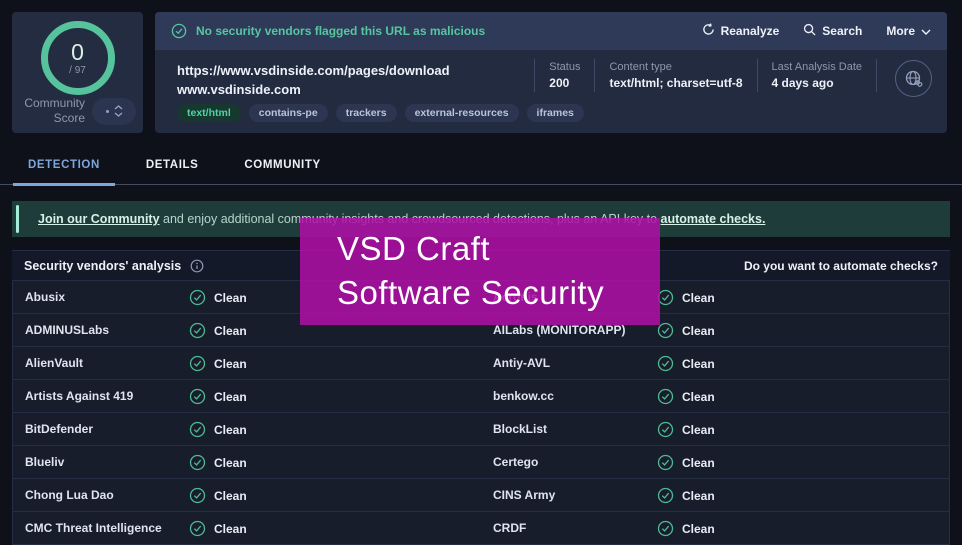  I want to click on vote-widget, so click(114, 111).